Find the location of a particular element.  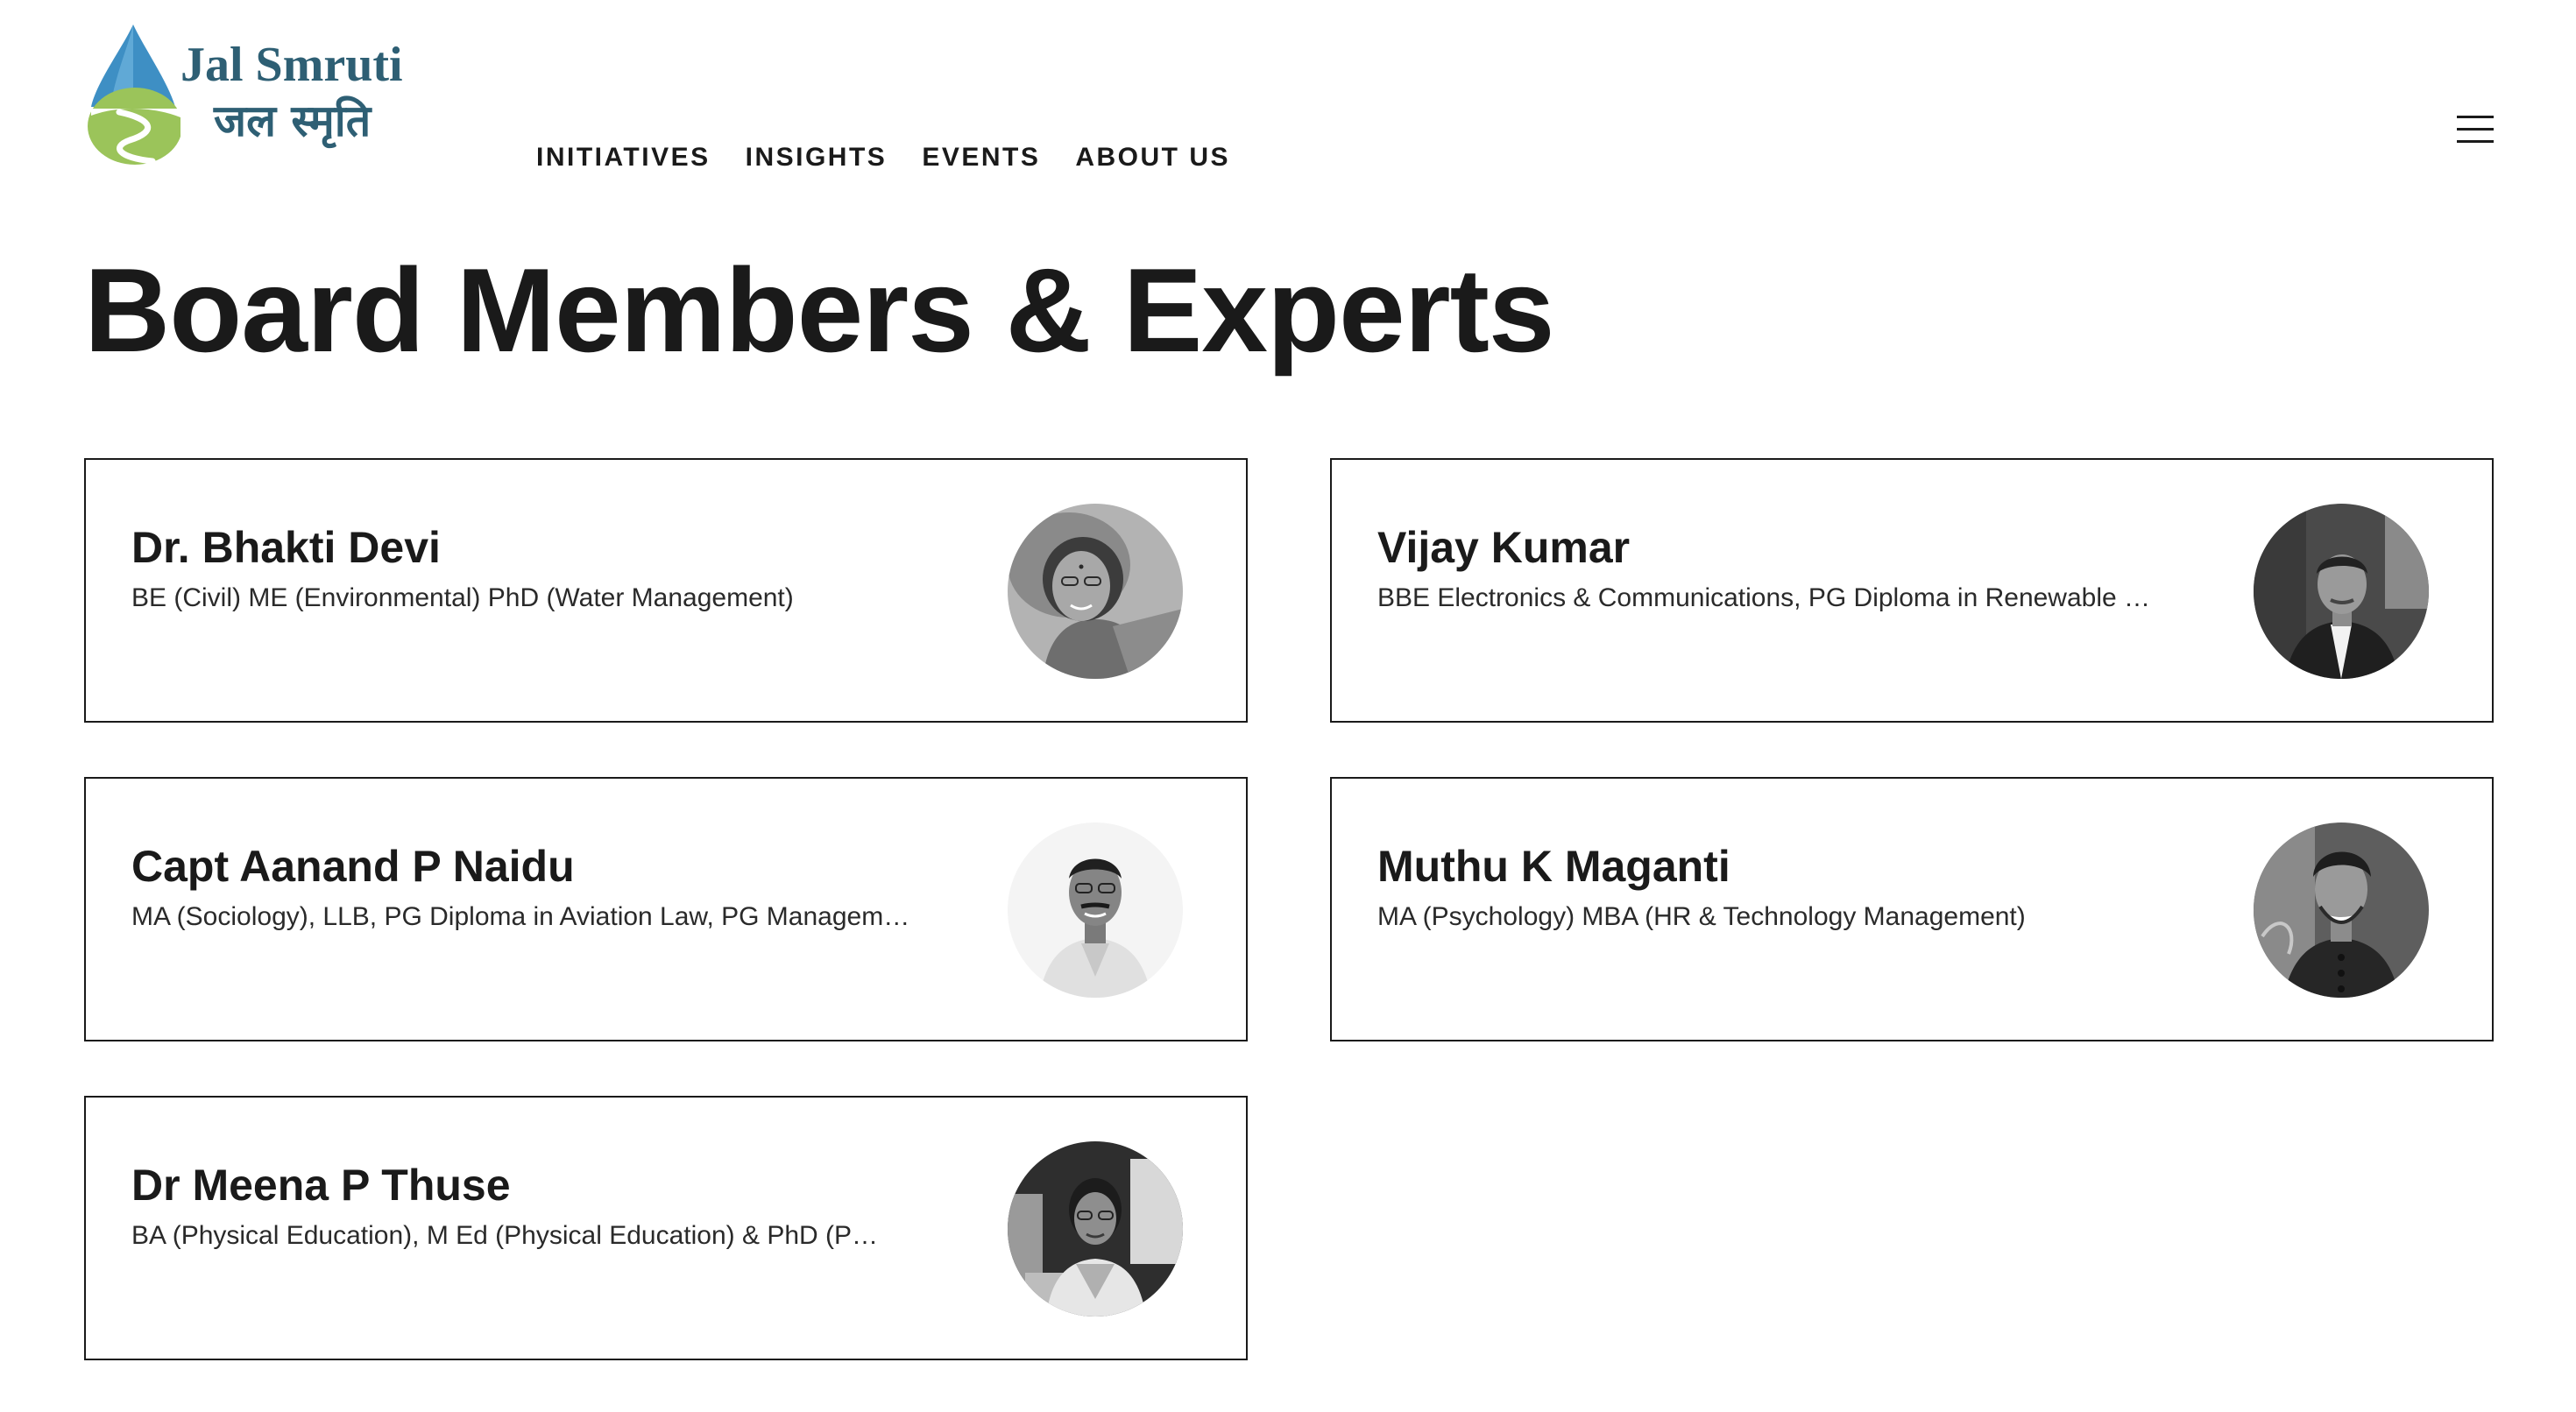

nav-item-initiatives: INITIATIVES is located at coordinates (623, 158).